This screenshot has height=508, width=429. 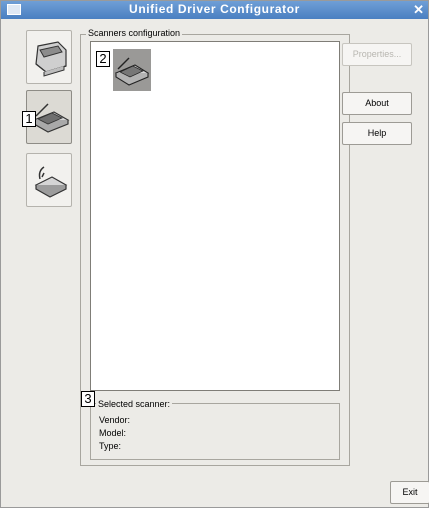 What do you see at coordinates (113, 433) in the screenshot?
I see `model-label: Model:` at bounding box center [113, 433].